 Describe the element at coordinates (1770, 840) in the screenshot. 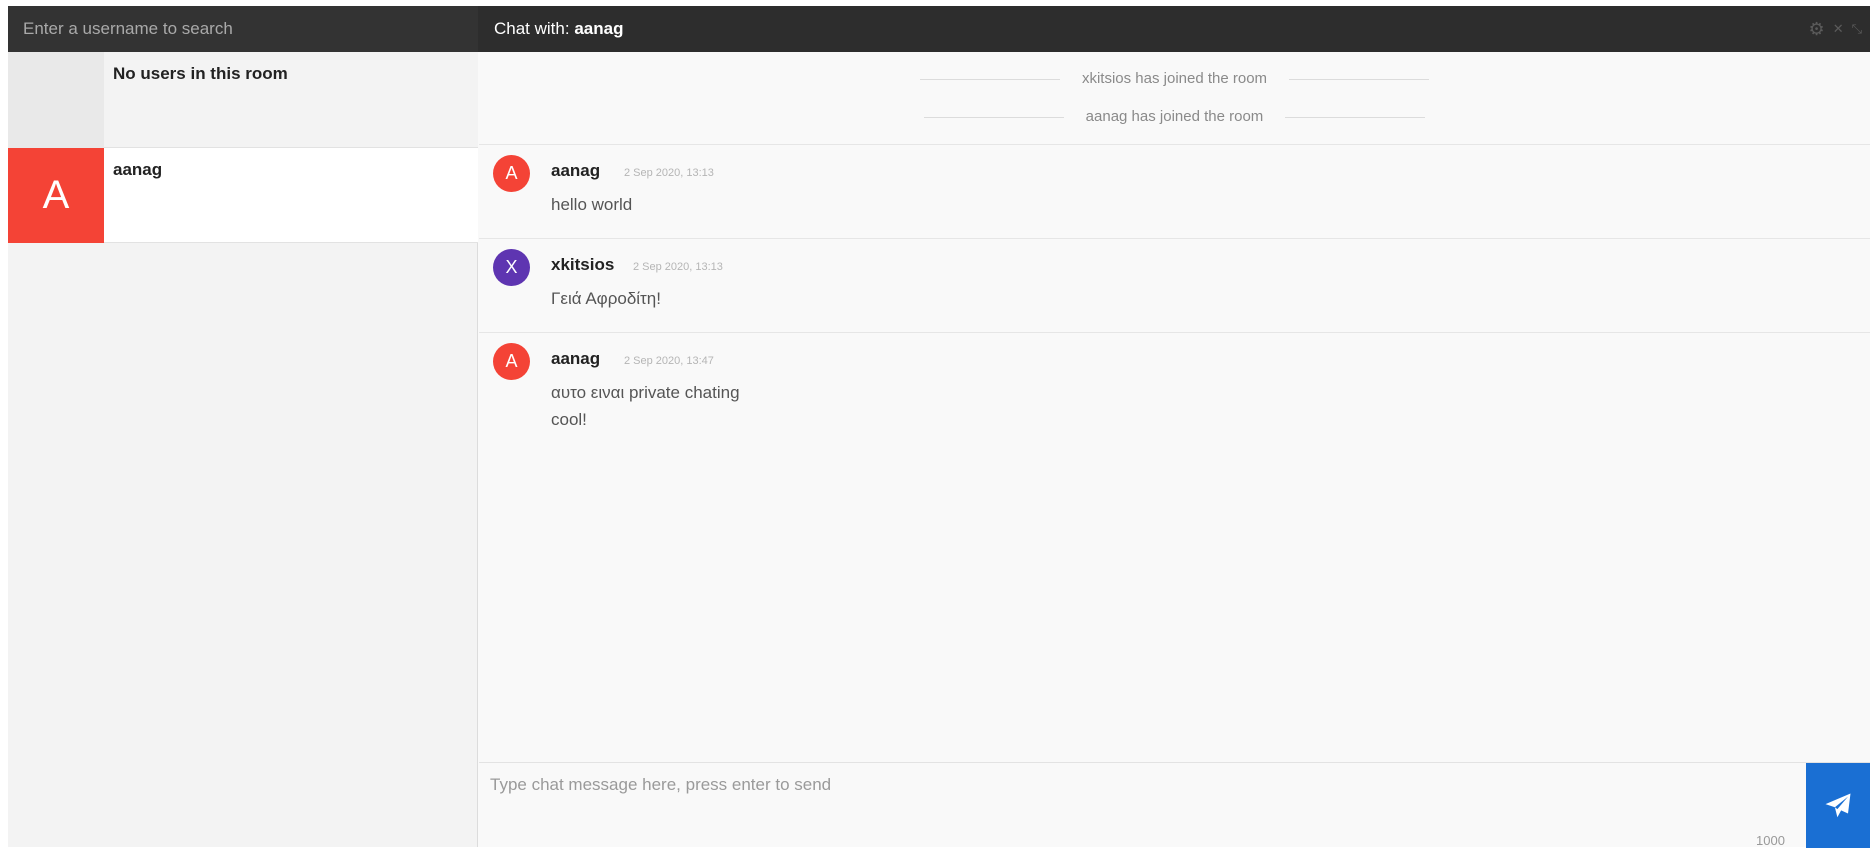

I see `char-counter: 1000` at that location.